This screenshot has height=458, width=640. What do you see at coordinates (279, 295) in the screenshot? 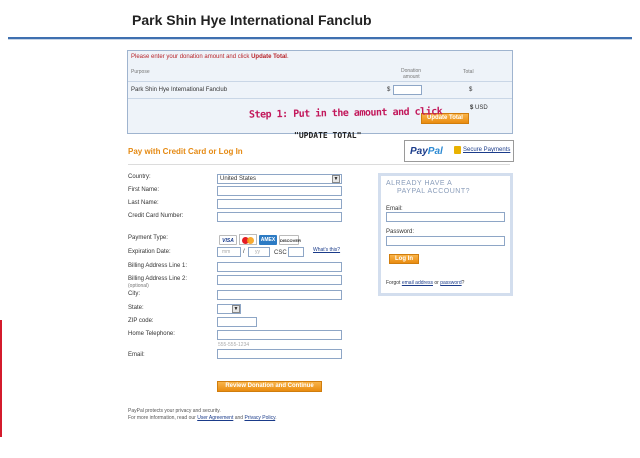
I see `city-field` at bounding box center [279, 295].